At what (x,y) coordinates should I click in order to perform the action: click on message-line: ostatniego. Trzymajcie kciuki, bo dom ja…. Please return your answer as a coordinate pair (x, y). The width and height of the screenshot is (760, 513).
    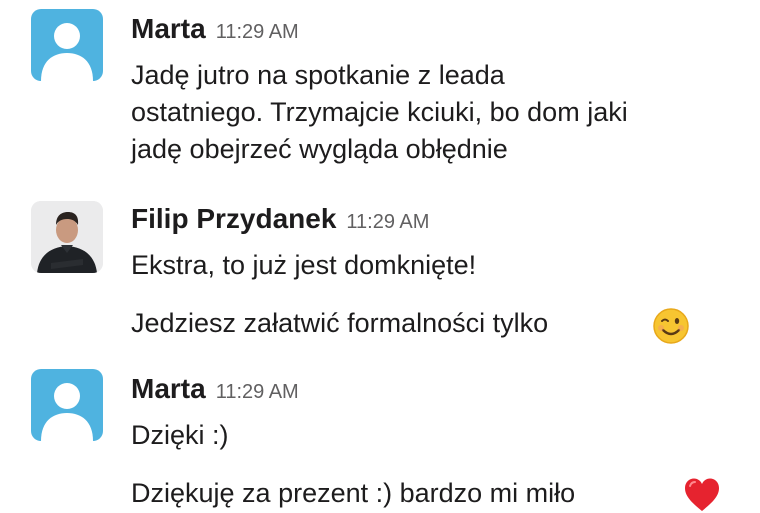
    Looking at the image, I should click on (379, 112).